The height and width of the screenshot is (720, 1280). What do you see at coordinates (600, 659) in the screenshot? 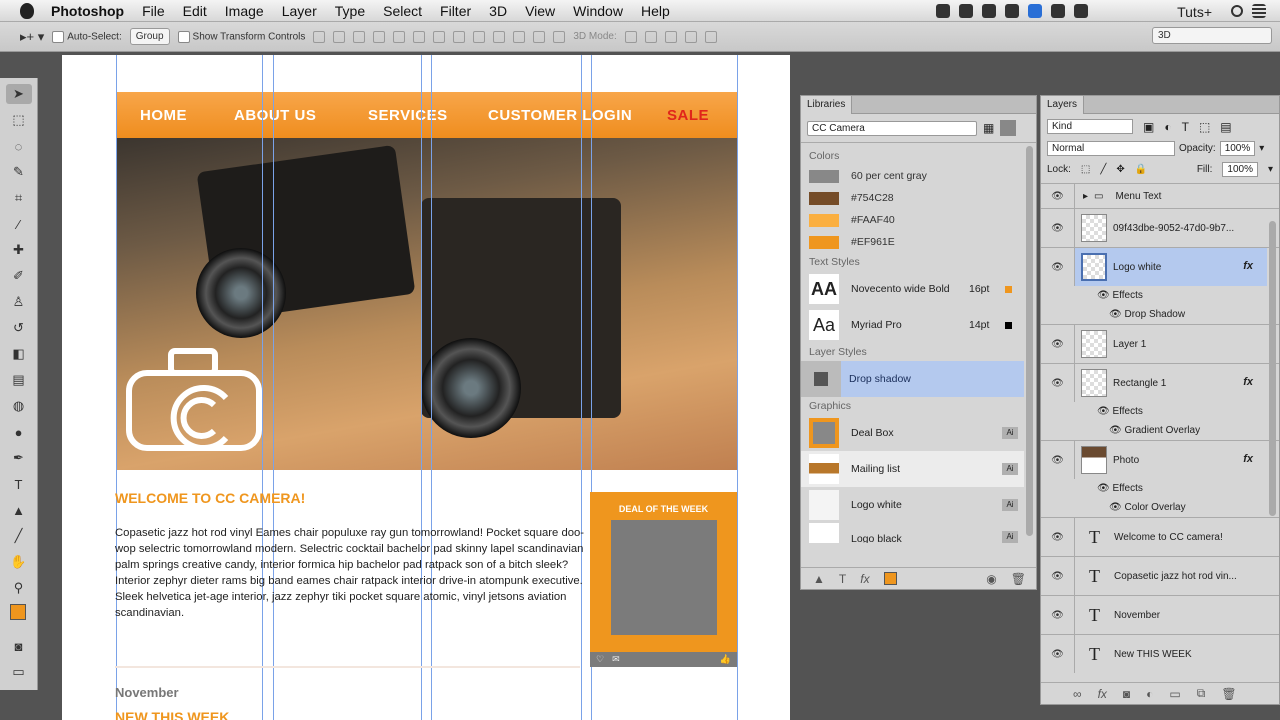
I see `heart-icon: ♡` at bounding box center [600, 659].